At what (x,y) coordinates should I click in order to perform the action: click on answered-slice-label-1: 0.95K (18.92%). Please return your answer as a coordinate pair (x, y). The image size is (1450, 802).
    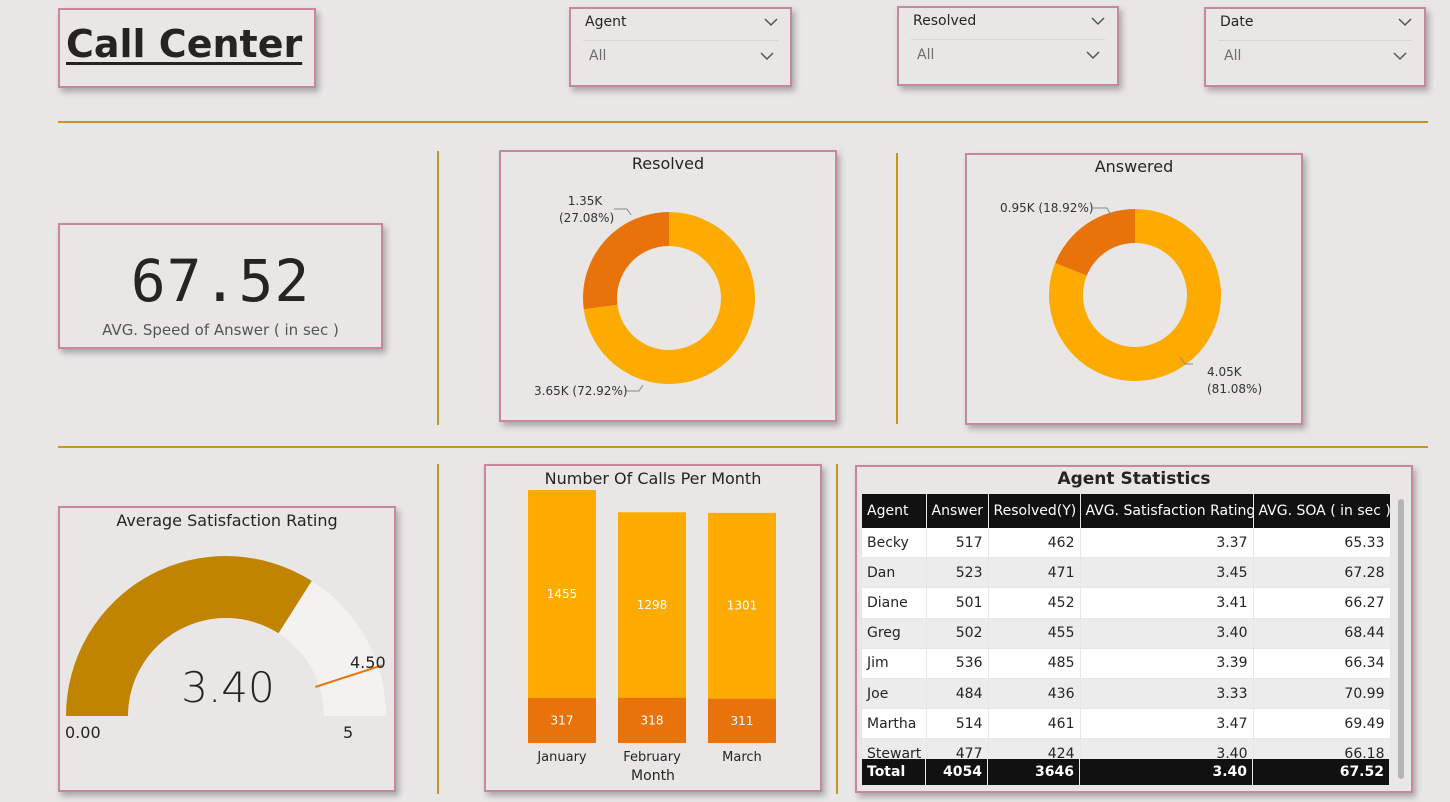
    Looking at the image, I should click on (1047, 208).